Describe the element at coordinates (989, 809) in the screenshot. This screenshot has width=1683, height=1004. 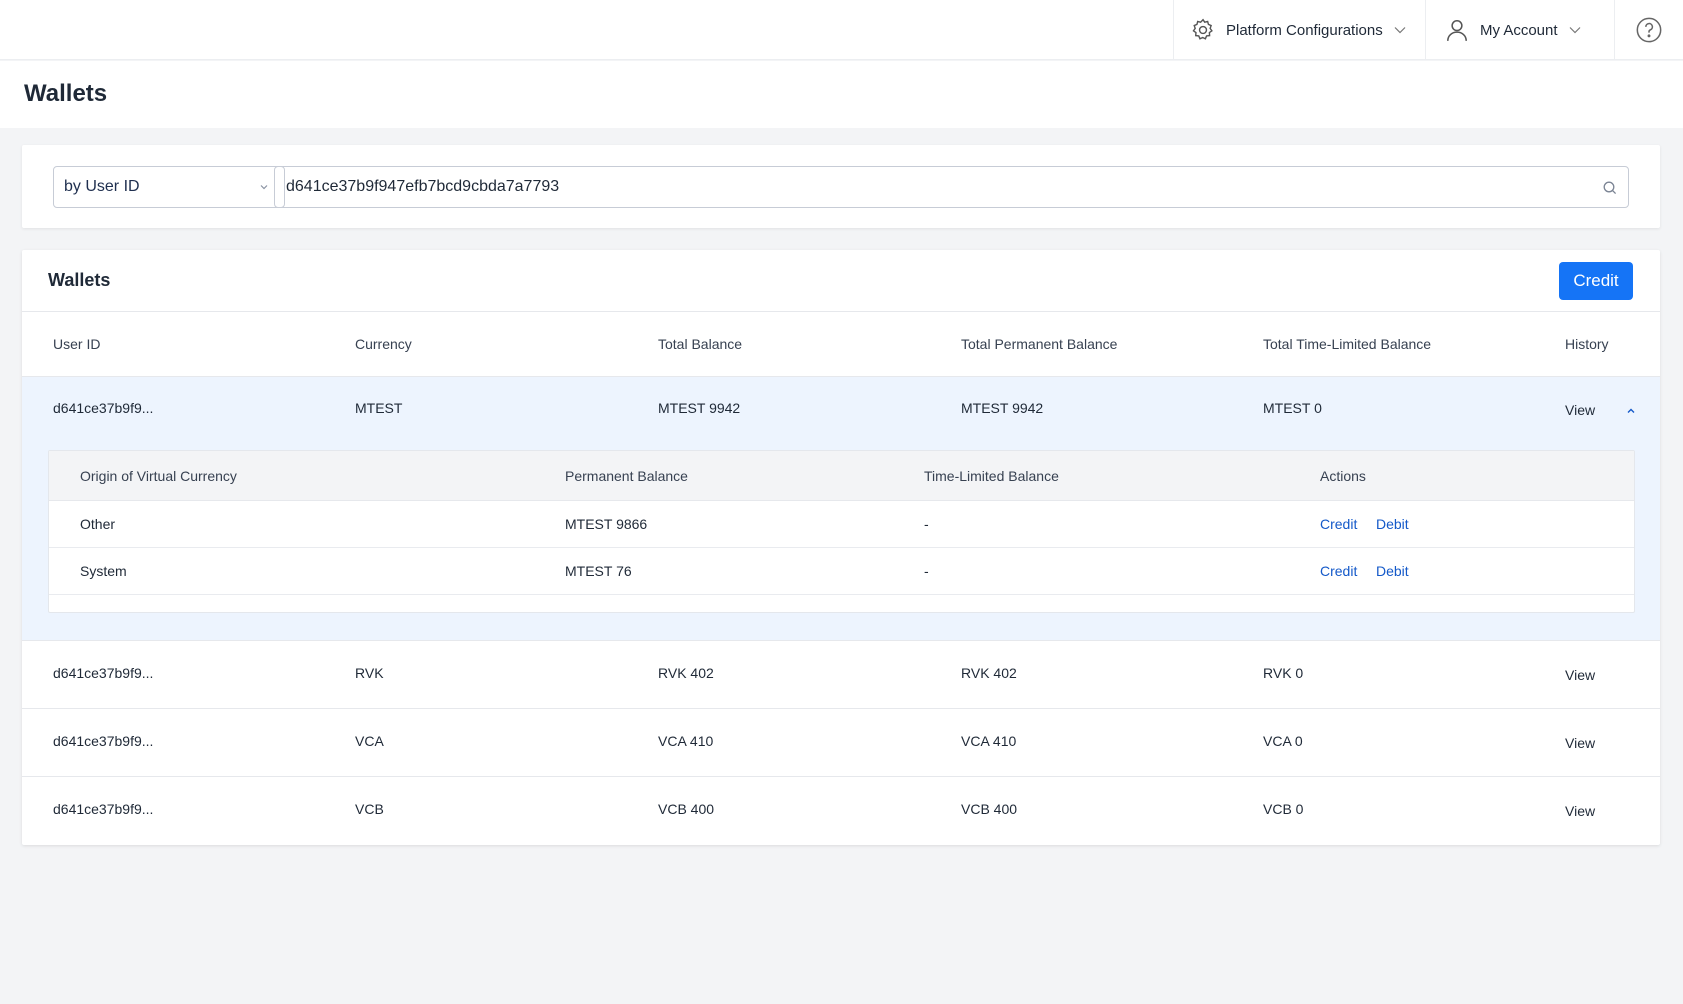
I see `cell-total-permanent-balance: VCB 400` at that location.